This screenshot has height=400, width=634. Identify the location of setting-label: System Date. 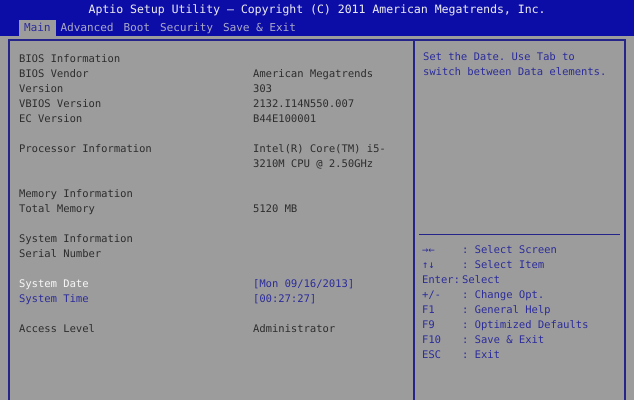
(54, 284).